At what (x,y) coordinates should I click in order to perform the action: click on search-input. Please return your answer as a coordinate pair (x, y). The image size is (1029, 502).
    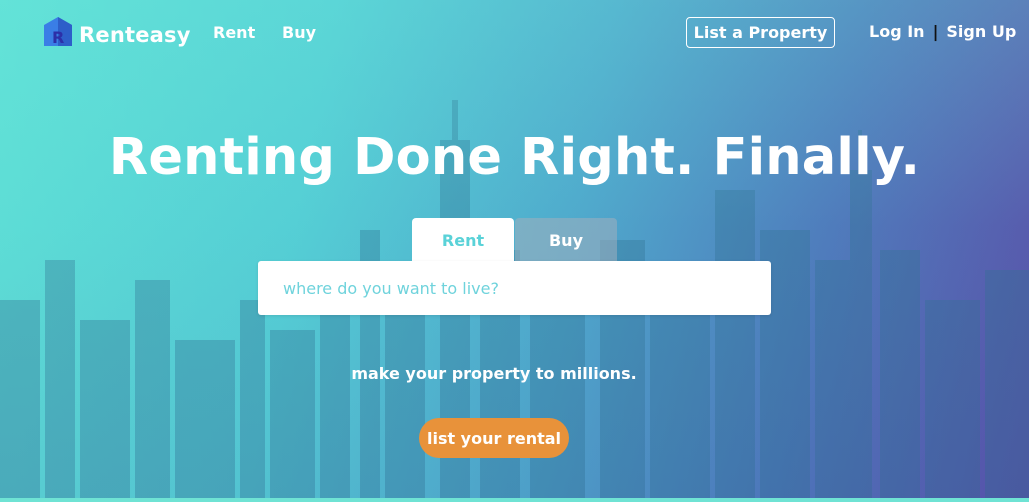
    Looking at the image, I should click on (514, 288).